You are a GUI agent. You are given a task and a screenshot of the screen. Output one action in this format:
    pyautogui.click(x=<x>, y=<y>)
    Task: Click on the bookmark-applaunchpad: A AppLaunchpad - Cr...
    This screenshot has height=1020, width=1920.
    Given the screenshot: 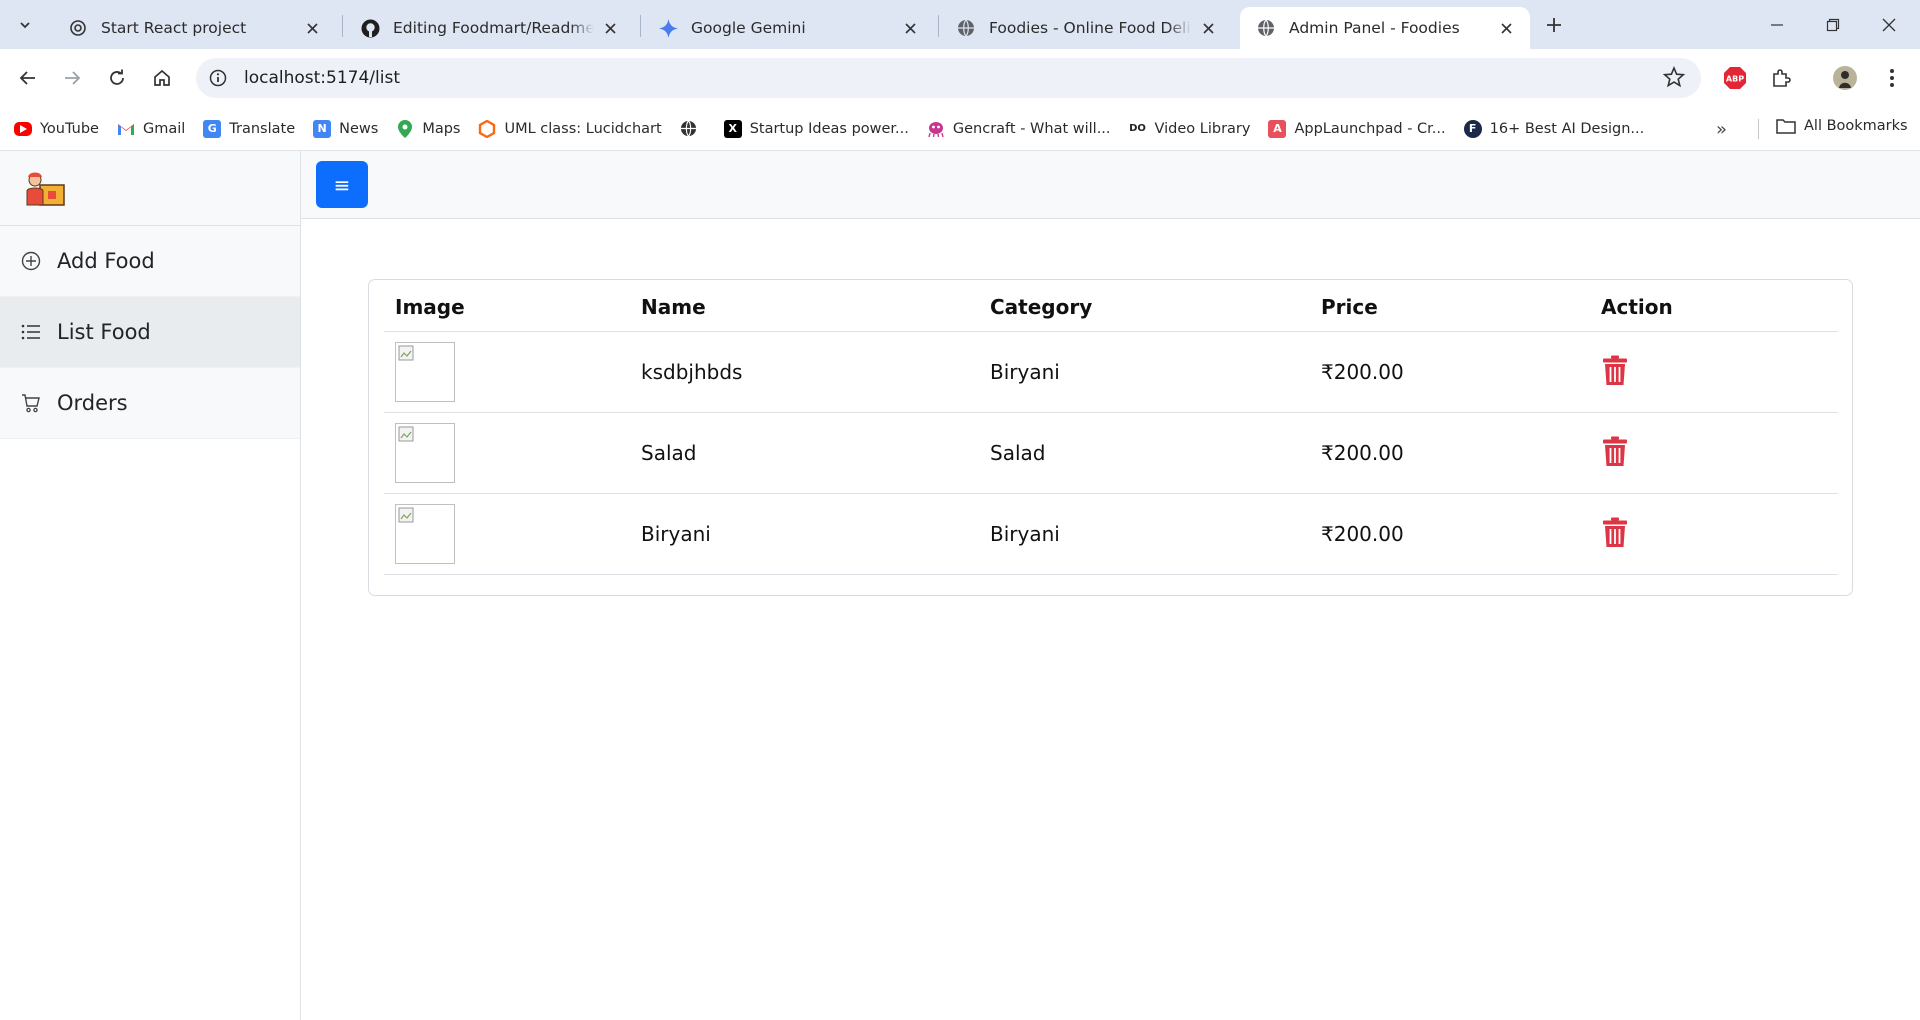 What is the action you would take?
    pyautogui.click(x=1357, y=128)
    